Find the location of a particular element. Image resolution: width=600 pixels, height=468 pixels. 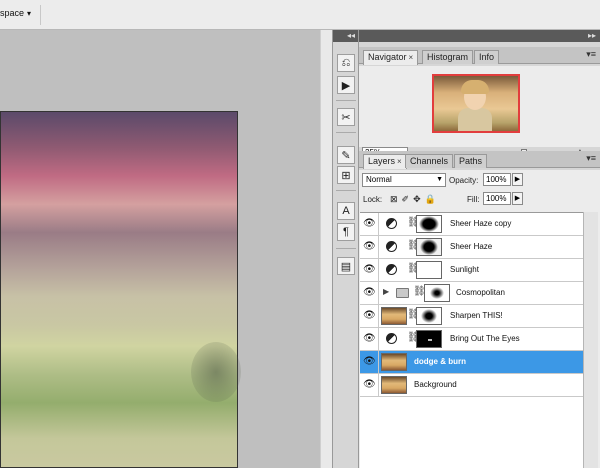

tab-channels: Channels is located at coordinates (429, 161).